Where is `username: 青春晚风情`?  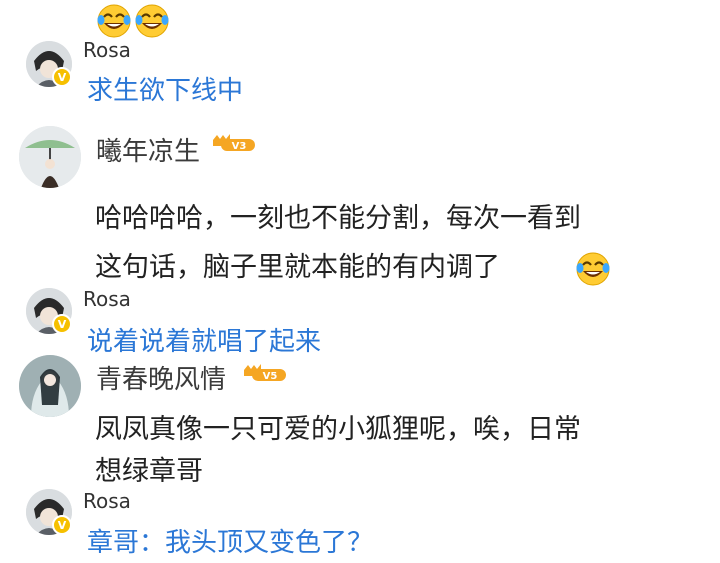
username: 青春晚风情 is located at coordinates (161, 377).